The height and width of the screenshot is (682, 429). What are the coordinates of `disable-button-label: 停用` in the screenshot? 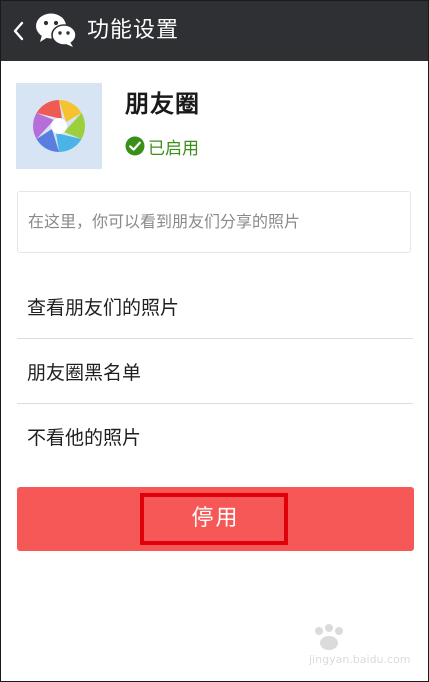 It's located at (215, 518).